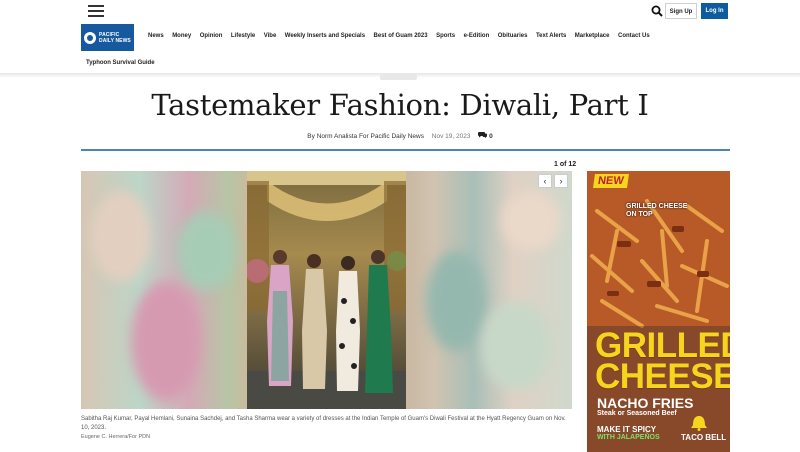  Describe the element at coordinates (116, 437) in the screenshot. I see `photo-credit: Eugene C. Herrera/For PDN` at that location.